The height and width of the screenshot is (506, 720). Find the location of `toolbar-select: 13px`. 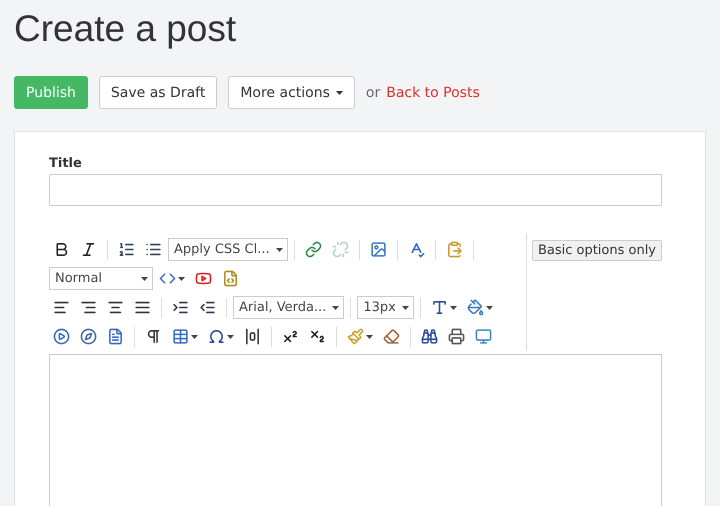

toolbar-select: 13px is located at coordinates (385, 307).